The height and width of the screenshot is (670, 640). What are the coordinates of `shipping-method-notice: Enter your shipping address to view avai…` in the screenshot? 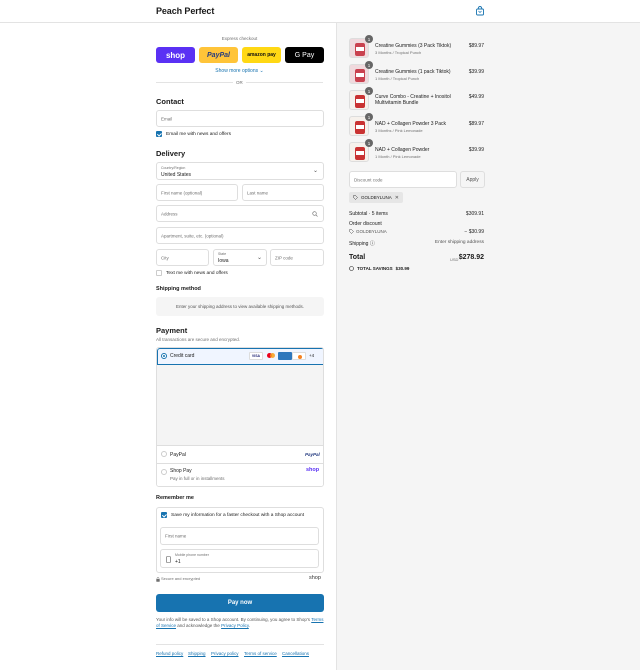 It's located at (240, 306).